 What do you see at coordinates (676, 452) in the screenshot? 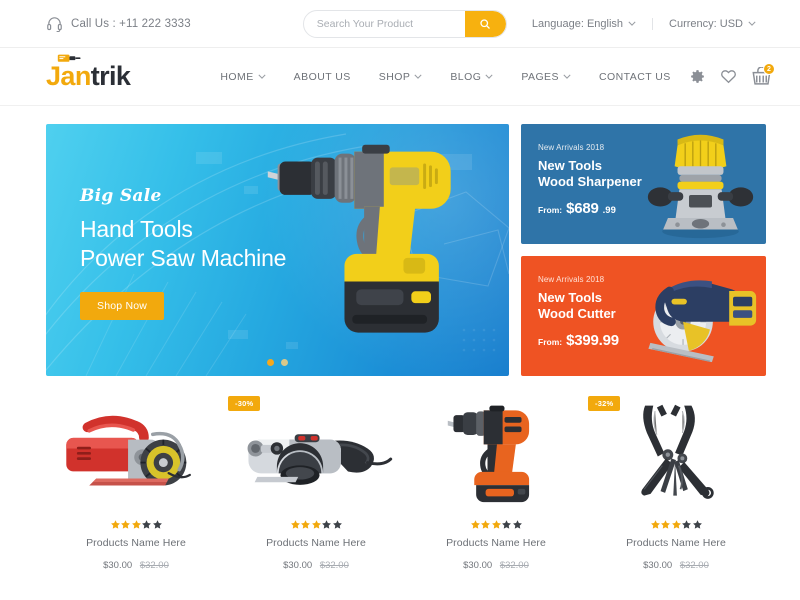
I see `product-image-black-multi-tool` at bounding box center [676, 452].